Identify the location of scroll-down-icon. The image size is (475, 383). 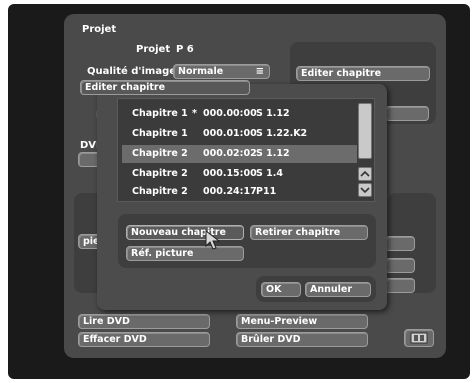
(365, 190).